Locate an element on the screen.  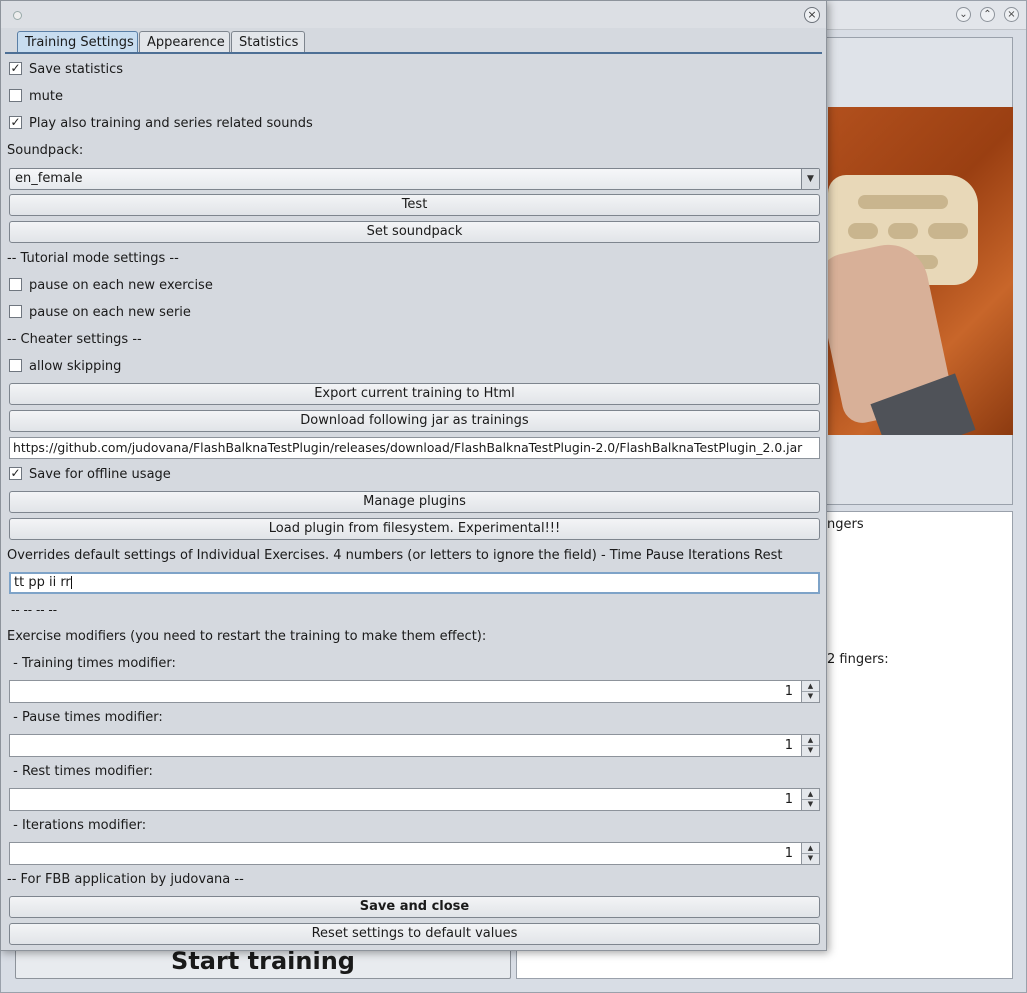
checkbox-label: pause on each new serie is located at coordinates (110, 312).